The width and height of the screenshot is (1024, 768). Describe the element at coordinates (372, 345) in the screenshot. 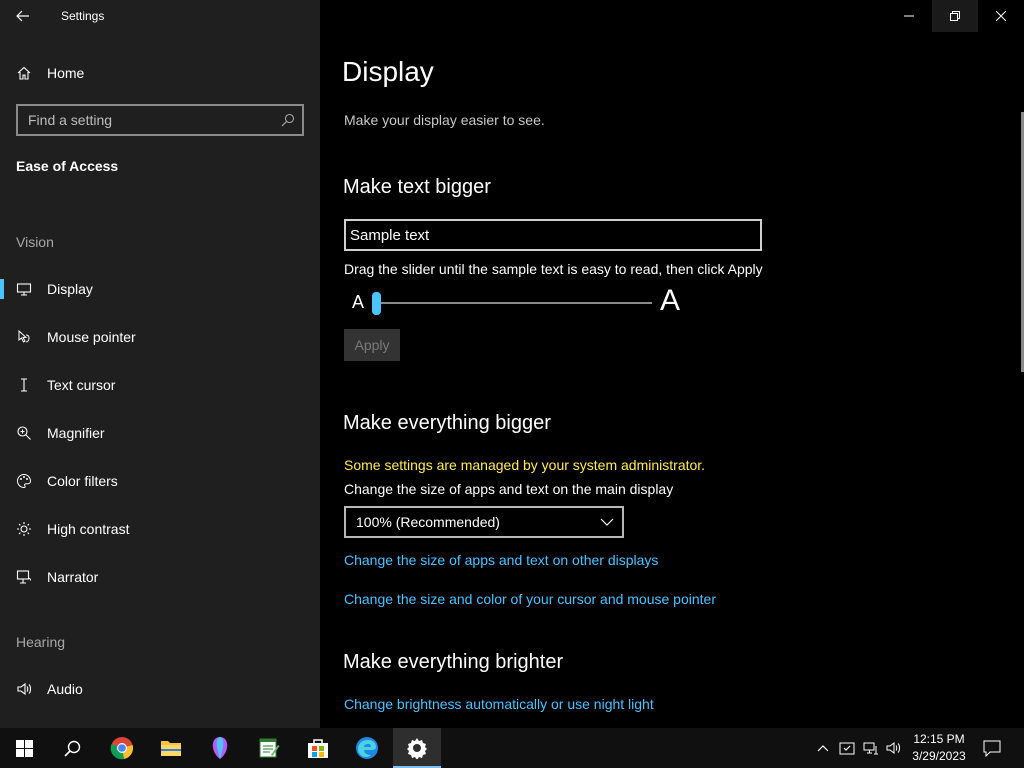

I see `apply-button: Apply` at that location.